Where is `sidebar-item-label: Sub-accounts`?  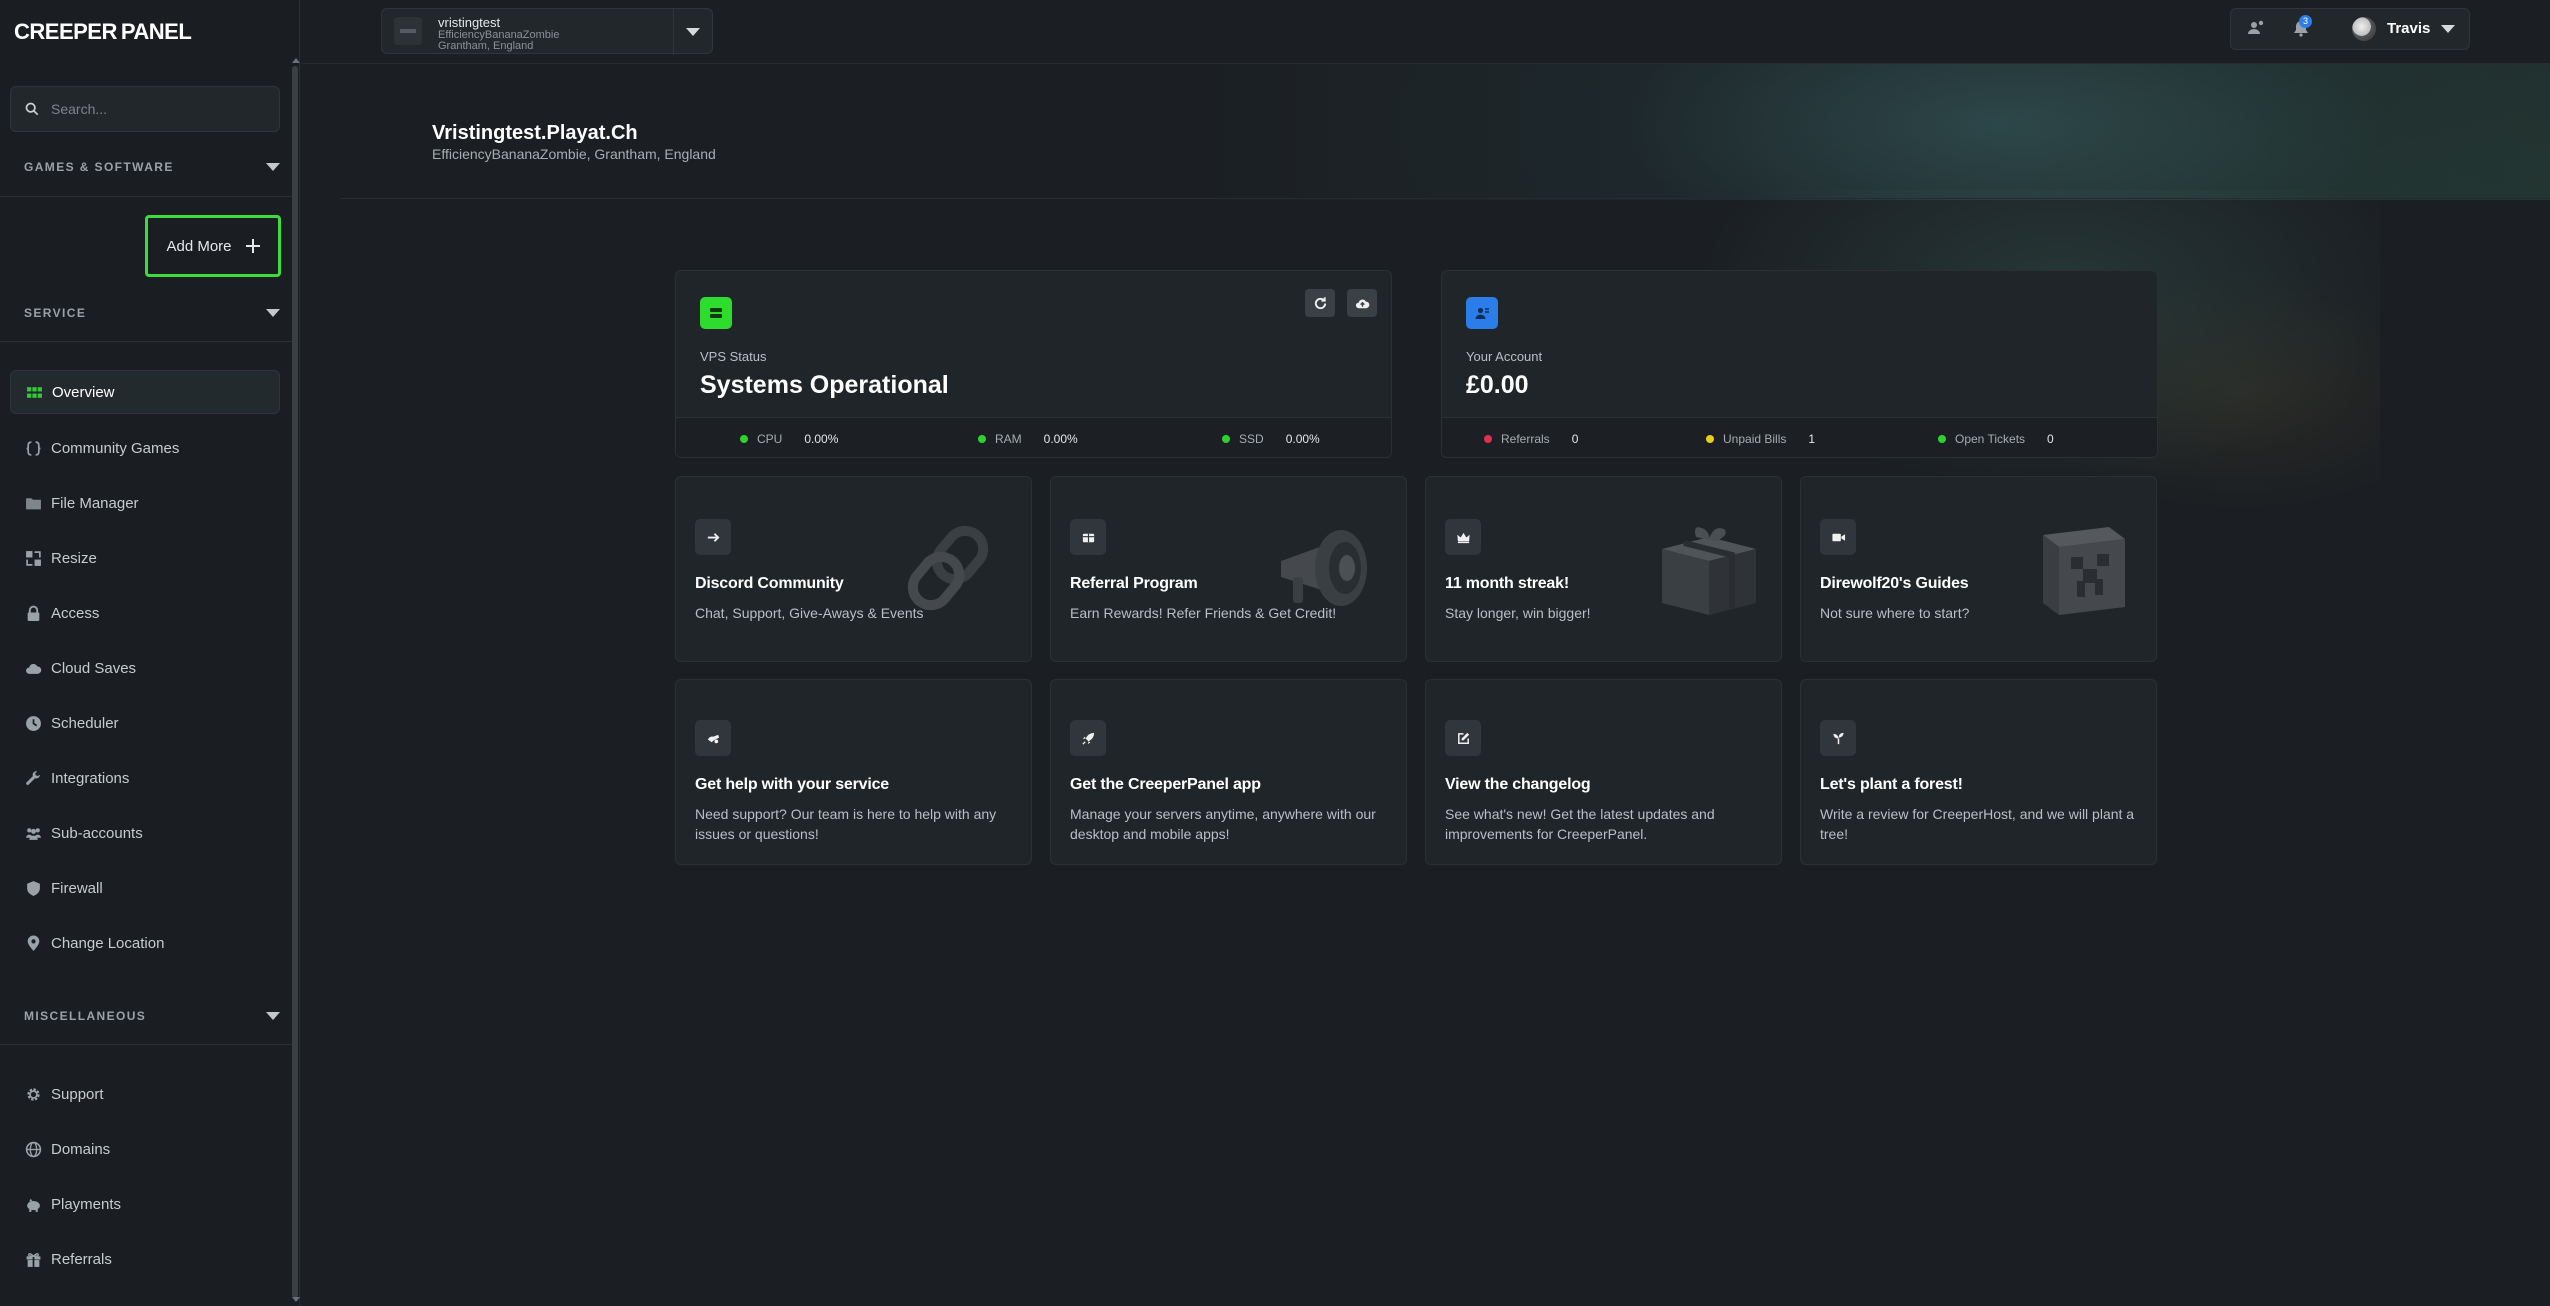 sidebar-item-label: Sub-accounts is located at coordinates (97, 833).